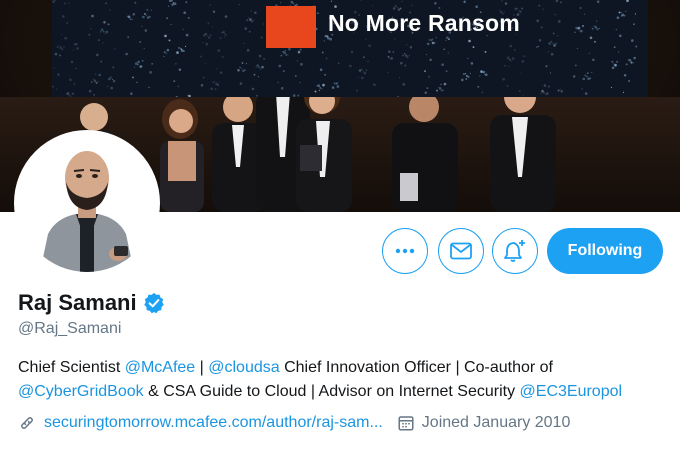 The width and height of the screenshot is (680, 450). What do you see at coordinates (71, 367) in the screenshot?
I see `bio-text: Chief Scientist` at bounding box center [71, 367].